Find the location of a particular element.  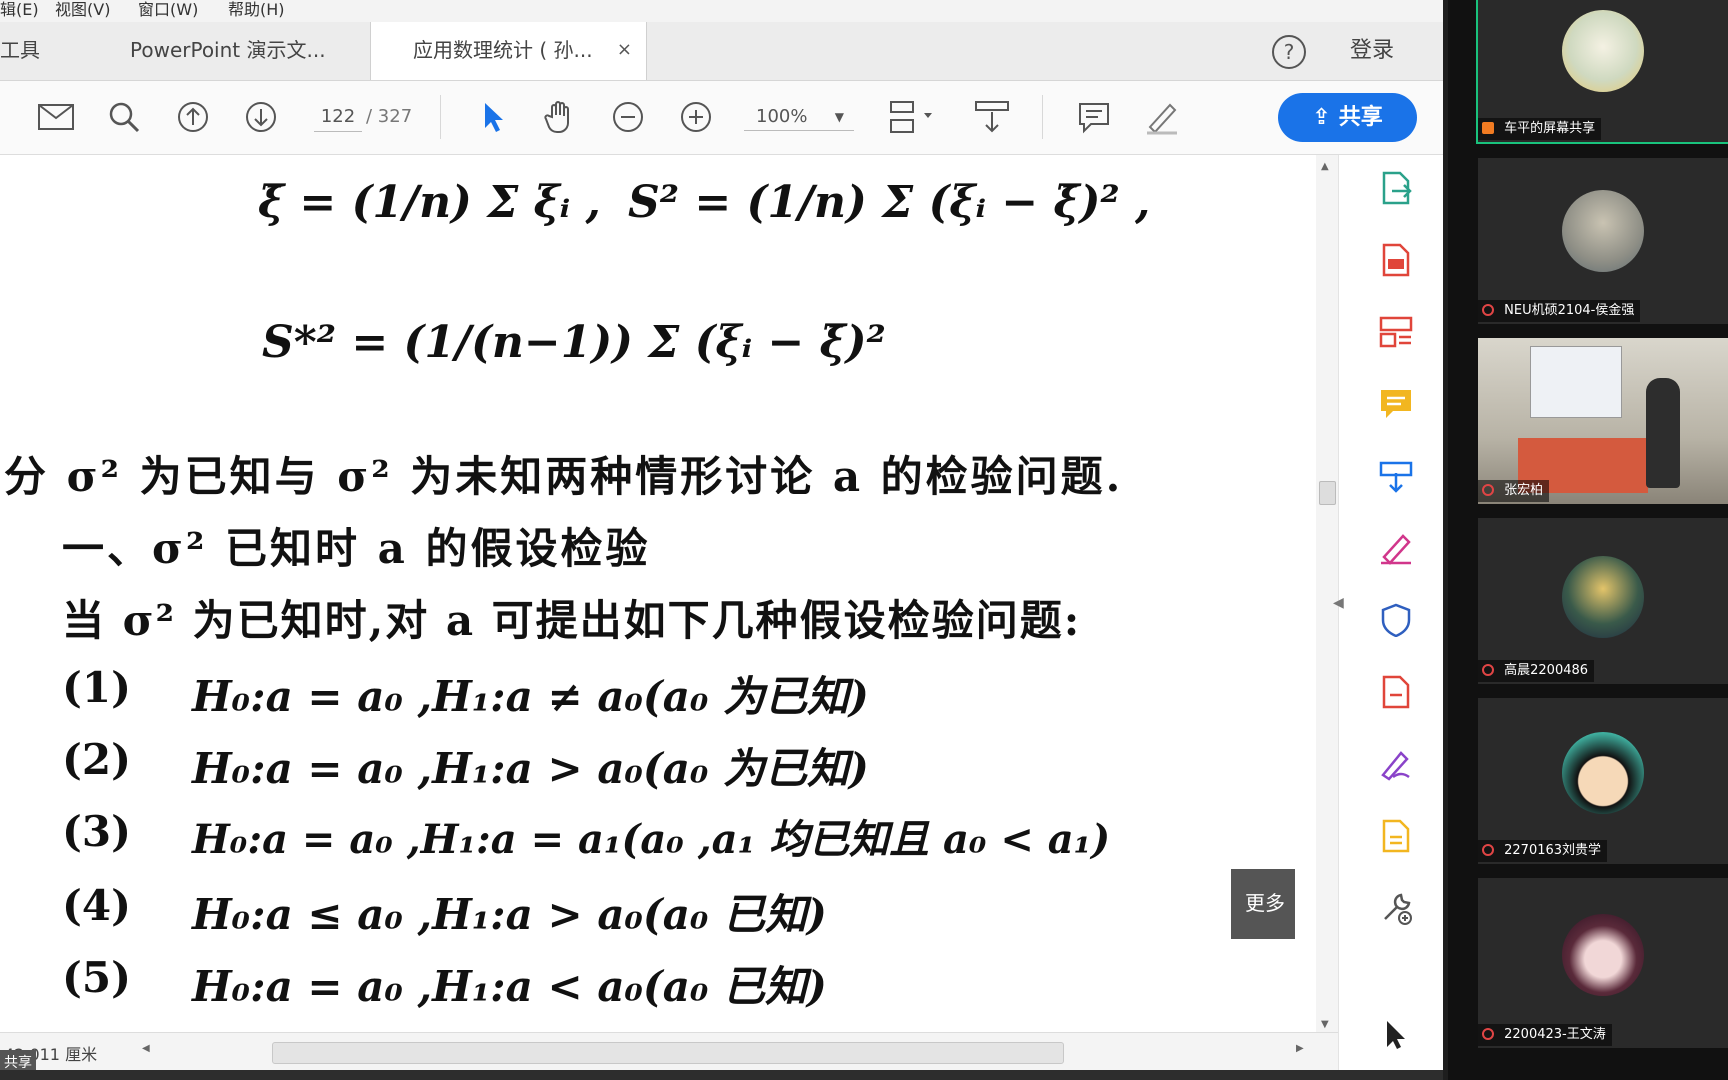

item-number: (4) is located at coordinates (96, 905).